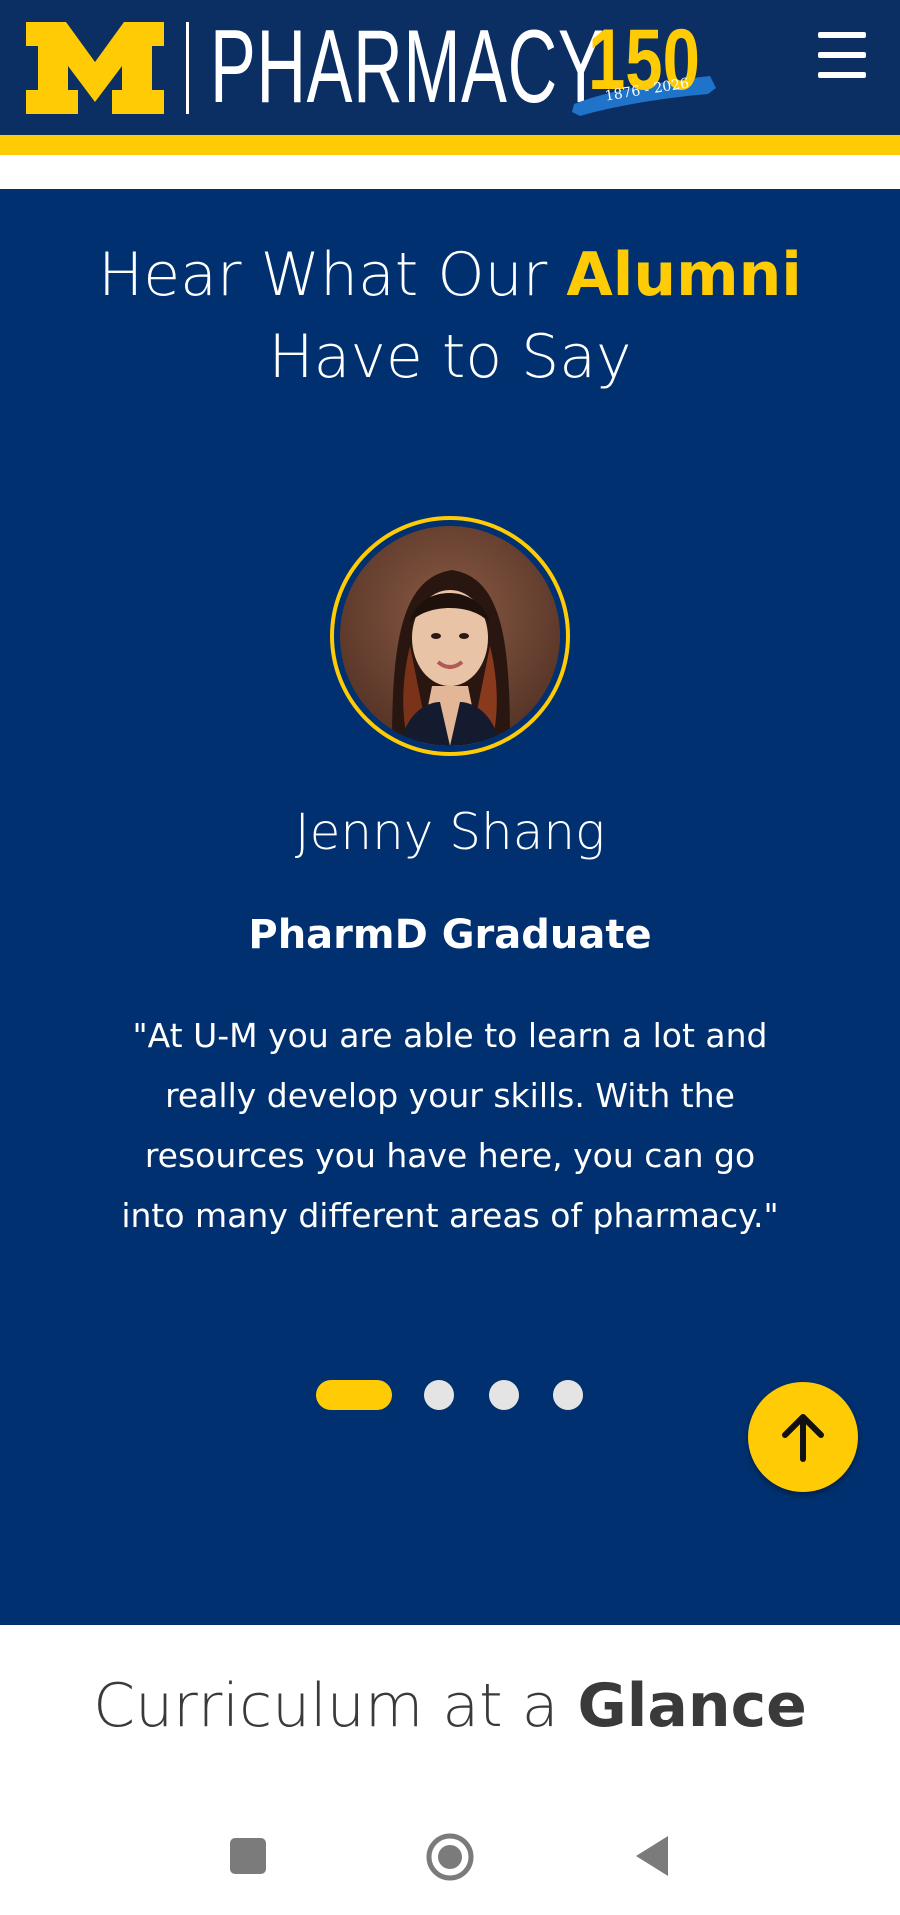  I want to click on alumni-heading-accent: Alumni, so click(684, 275).